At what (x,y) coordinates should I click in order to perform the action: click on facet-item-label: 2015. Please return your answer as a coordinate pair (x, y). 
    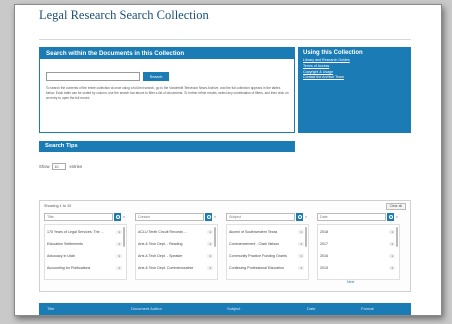
    Looking at the image, I should click on (324, 267).